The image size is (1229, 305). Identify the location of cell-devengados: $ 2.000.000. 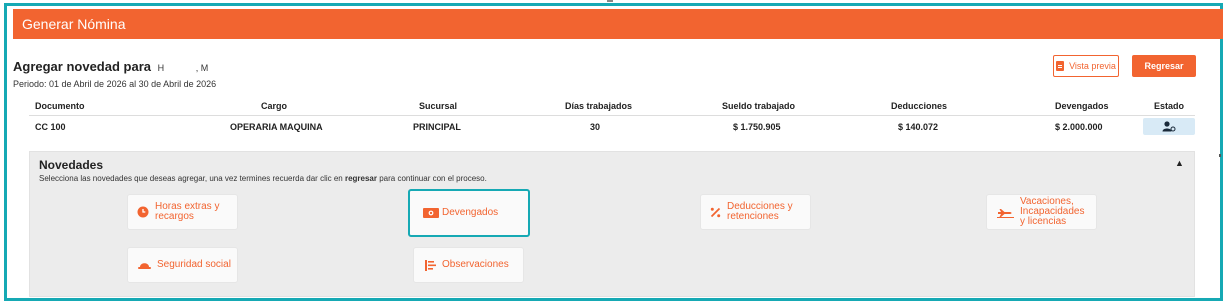
(1079, 127).